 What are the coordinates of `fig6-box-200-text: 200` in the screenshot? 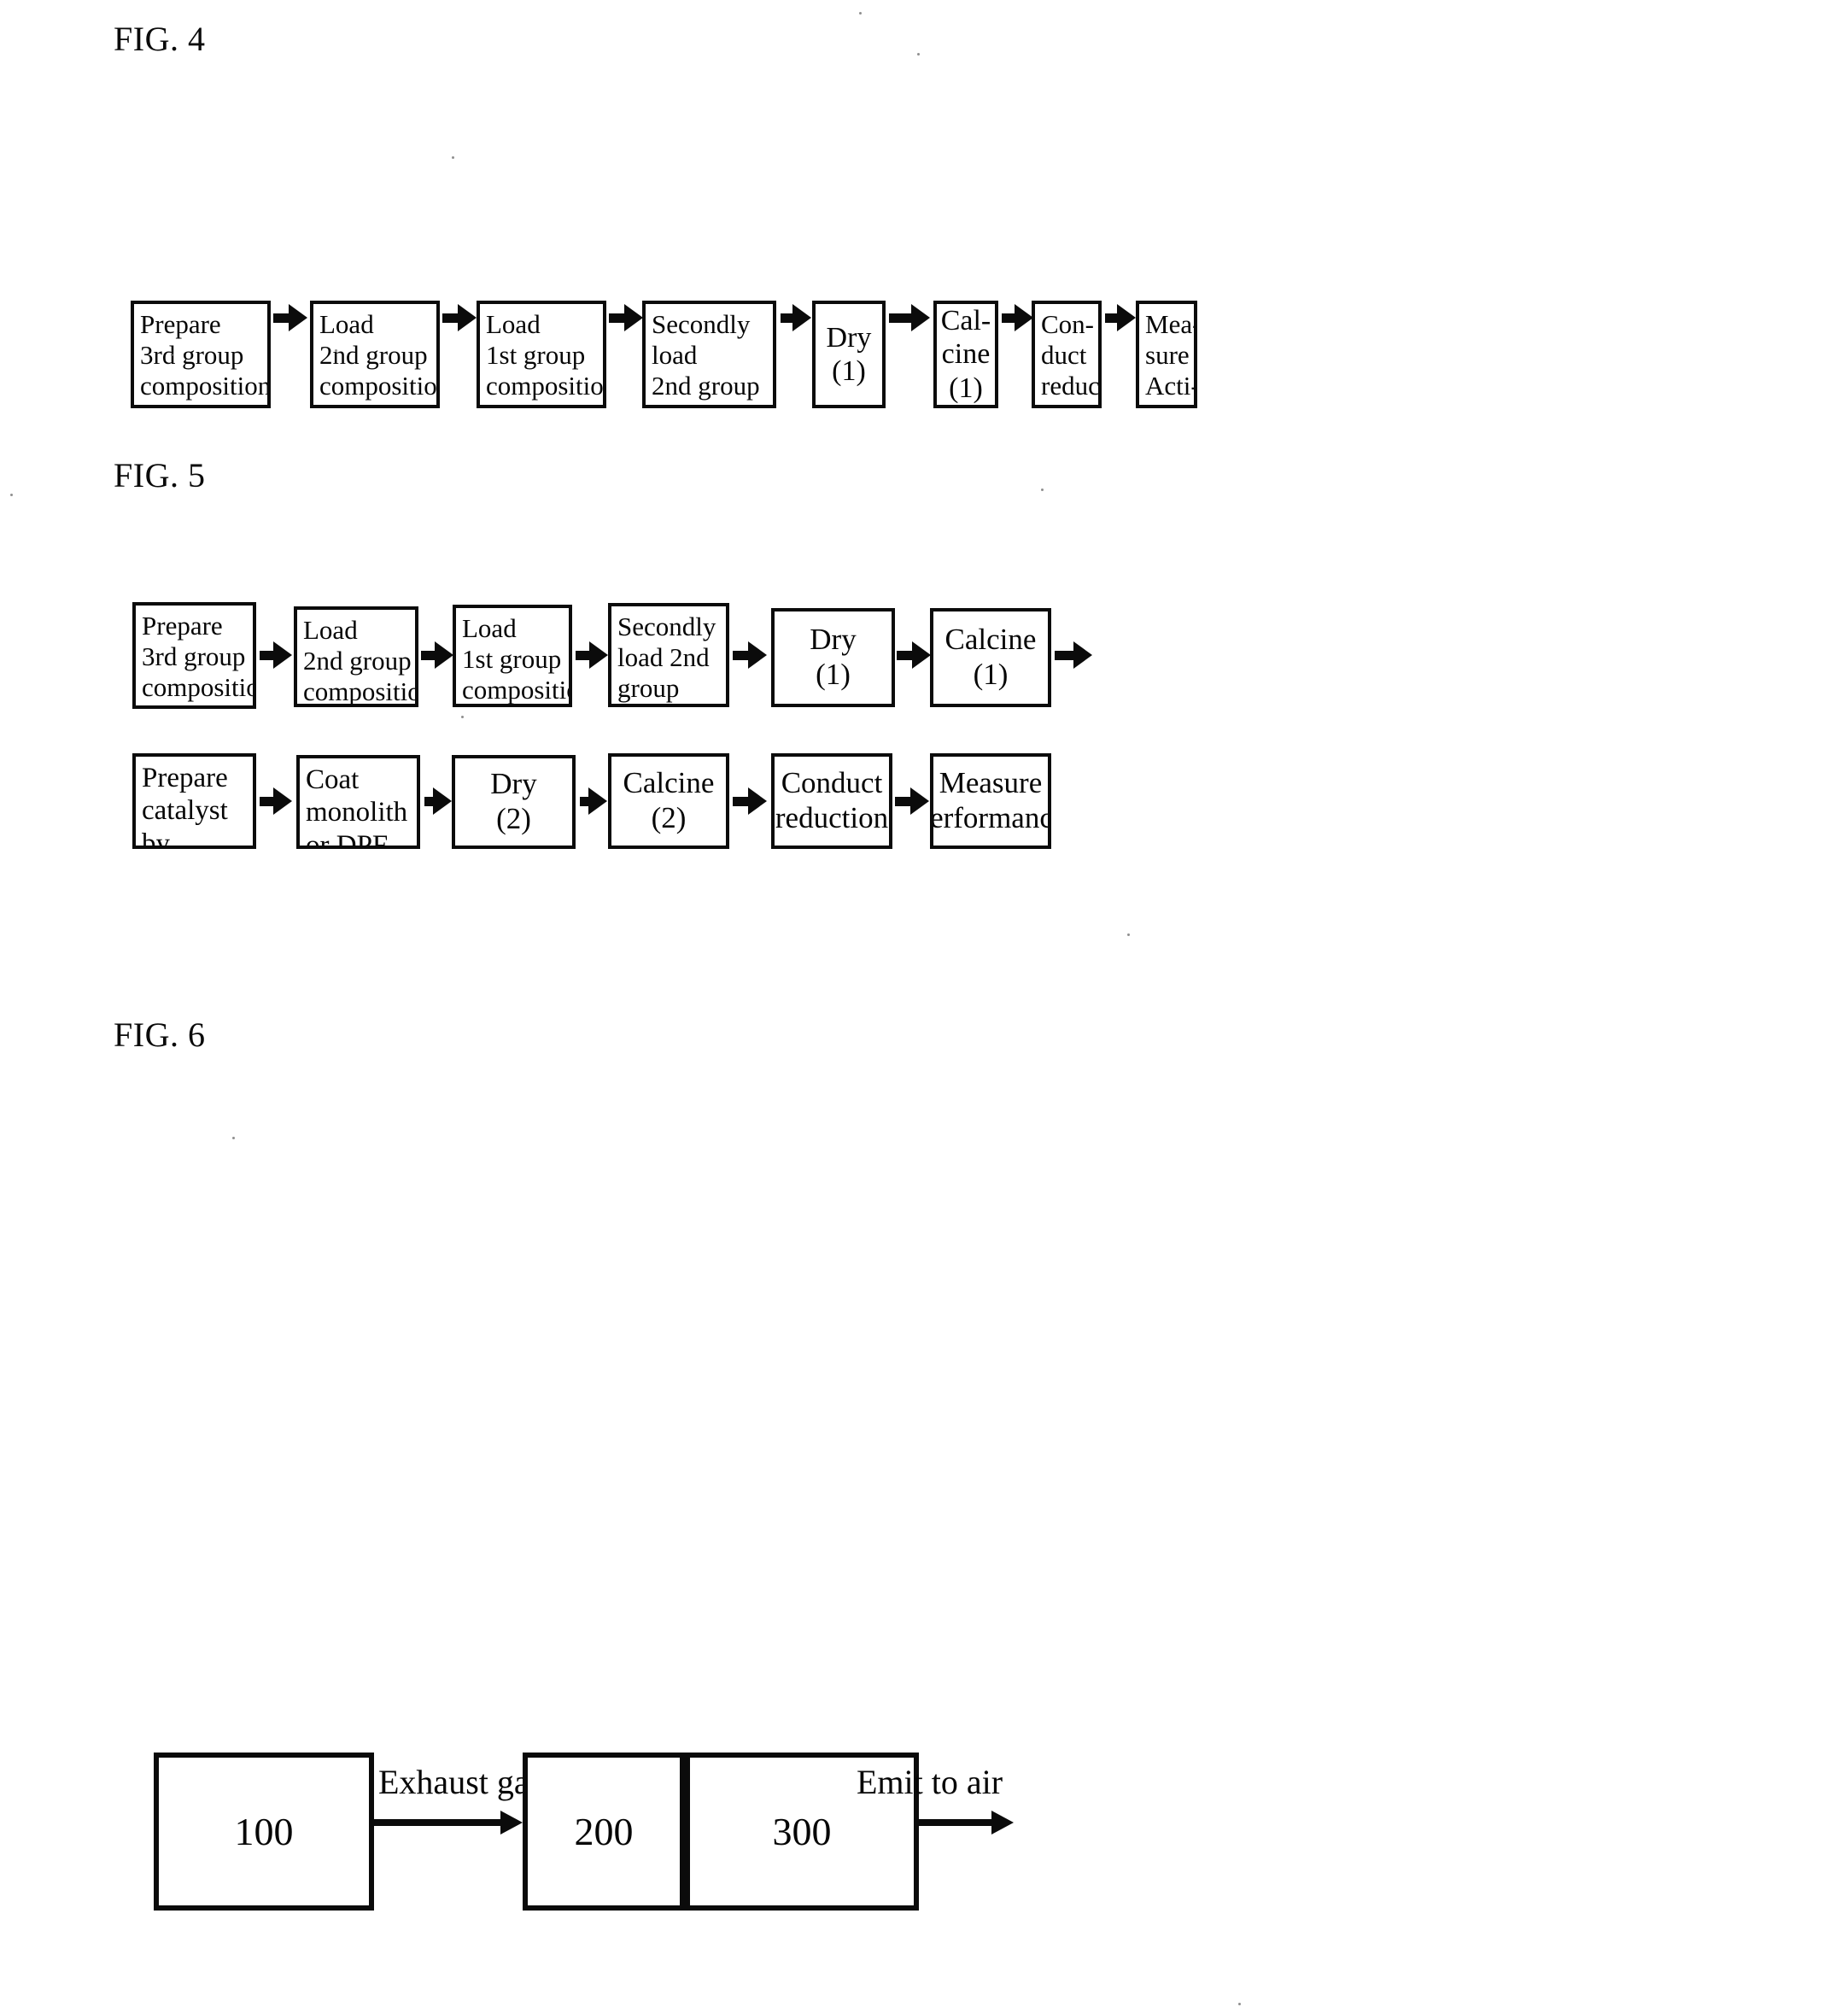 It's located at (604, 1831).